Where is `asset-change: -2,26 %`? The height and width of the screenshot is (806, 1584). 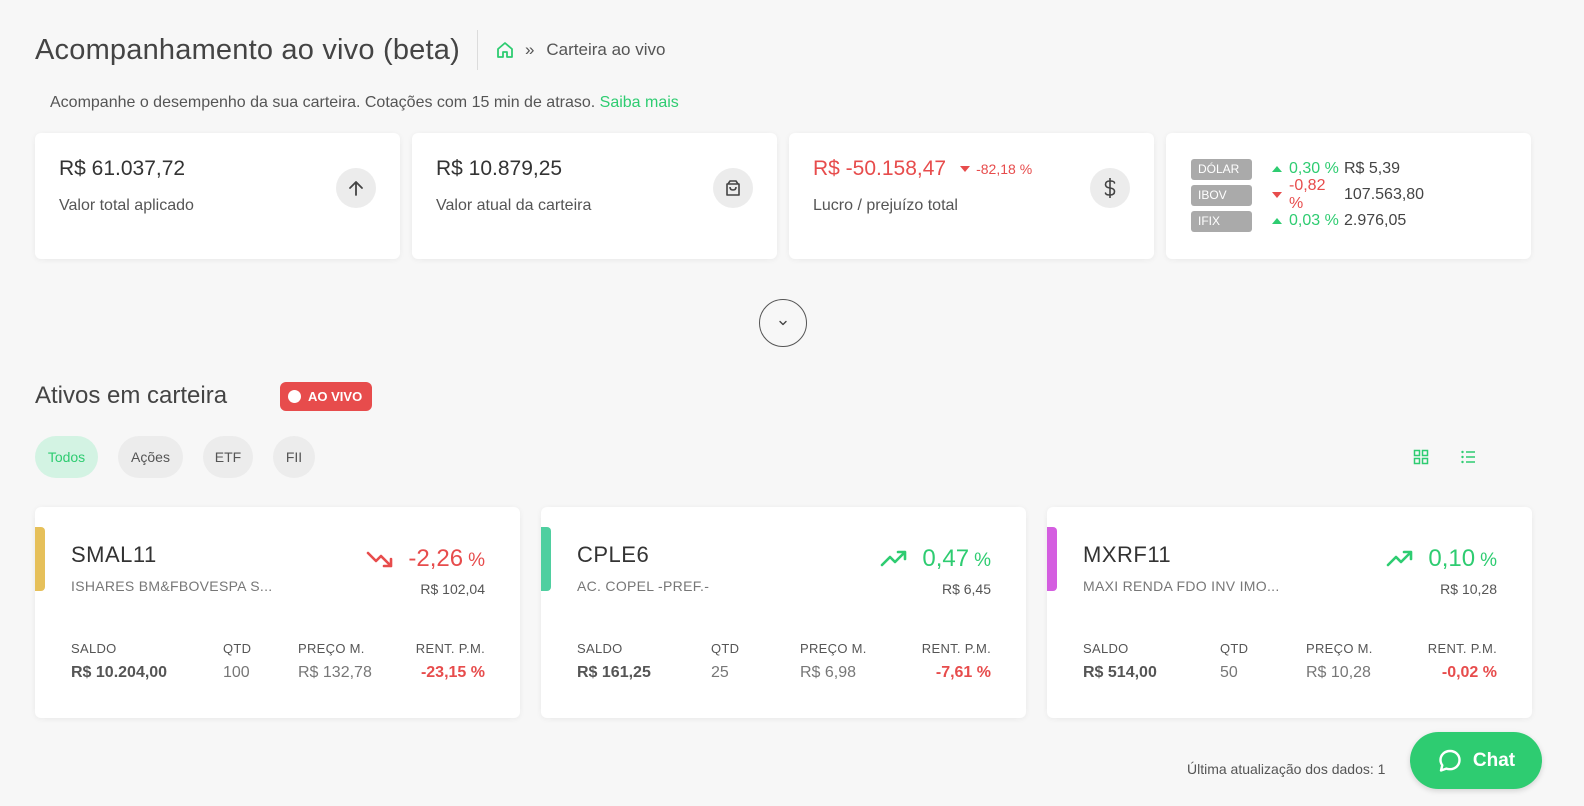 asset-change: -2,26 % is located at coordinates (425, 559).